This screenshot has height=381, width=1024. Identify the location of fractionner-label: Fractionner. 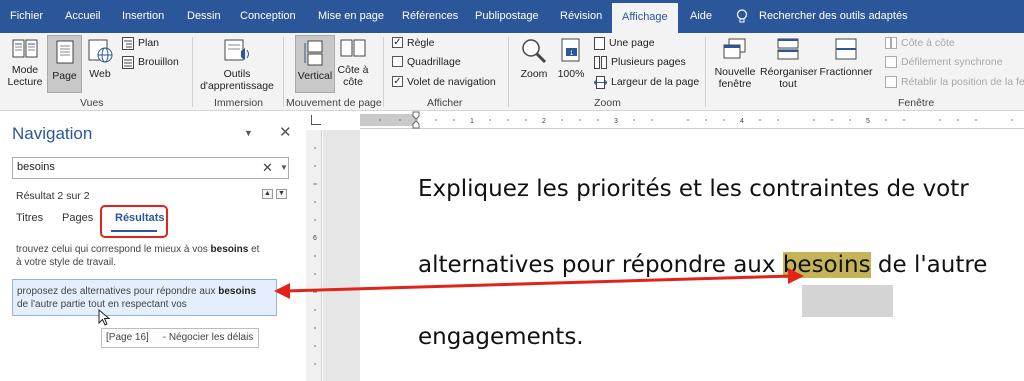
(846, 72).